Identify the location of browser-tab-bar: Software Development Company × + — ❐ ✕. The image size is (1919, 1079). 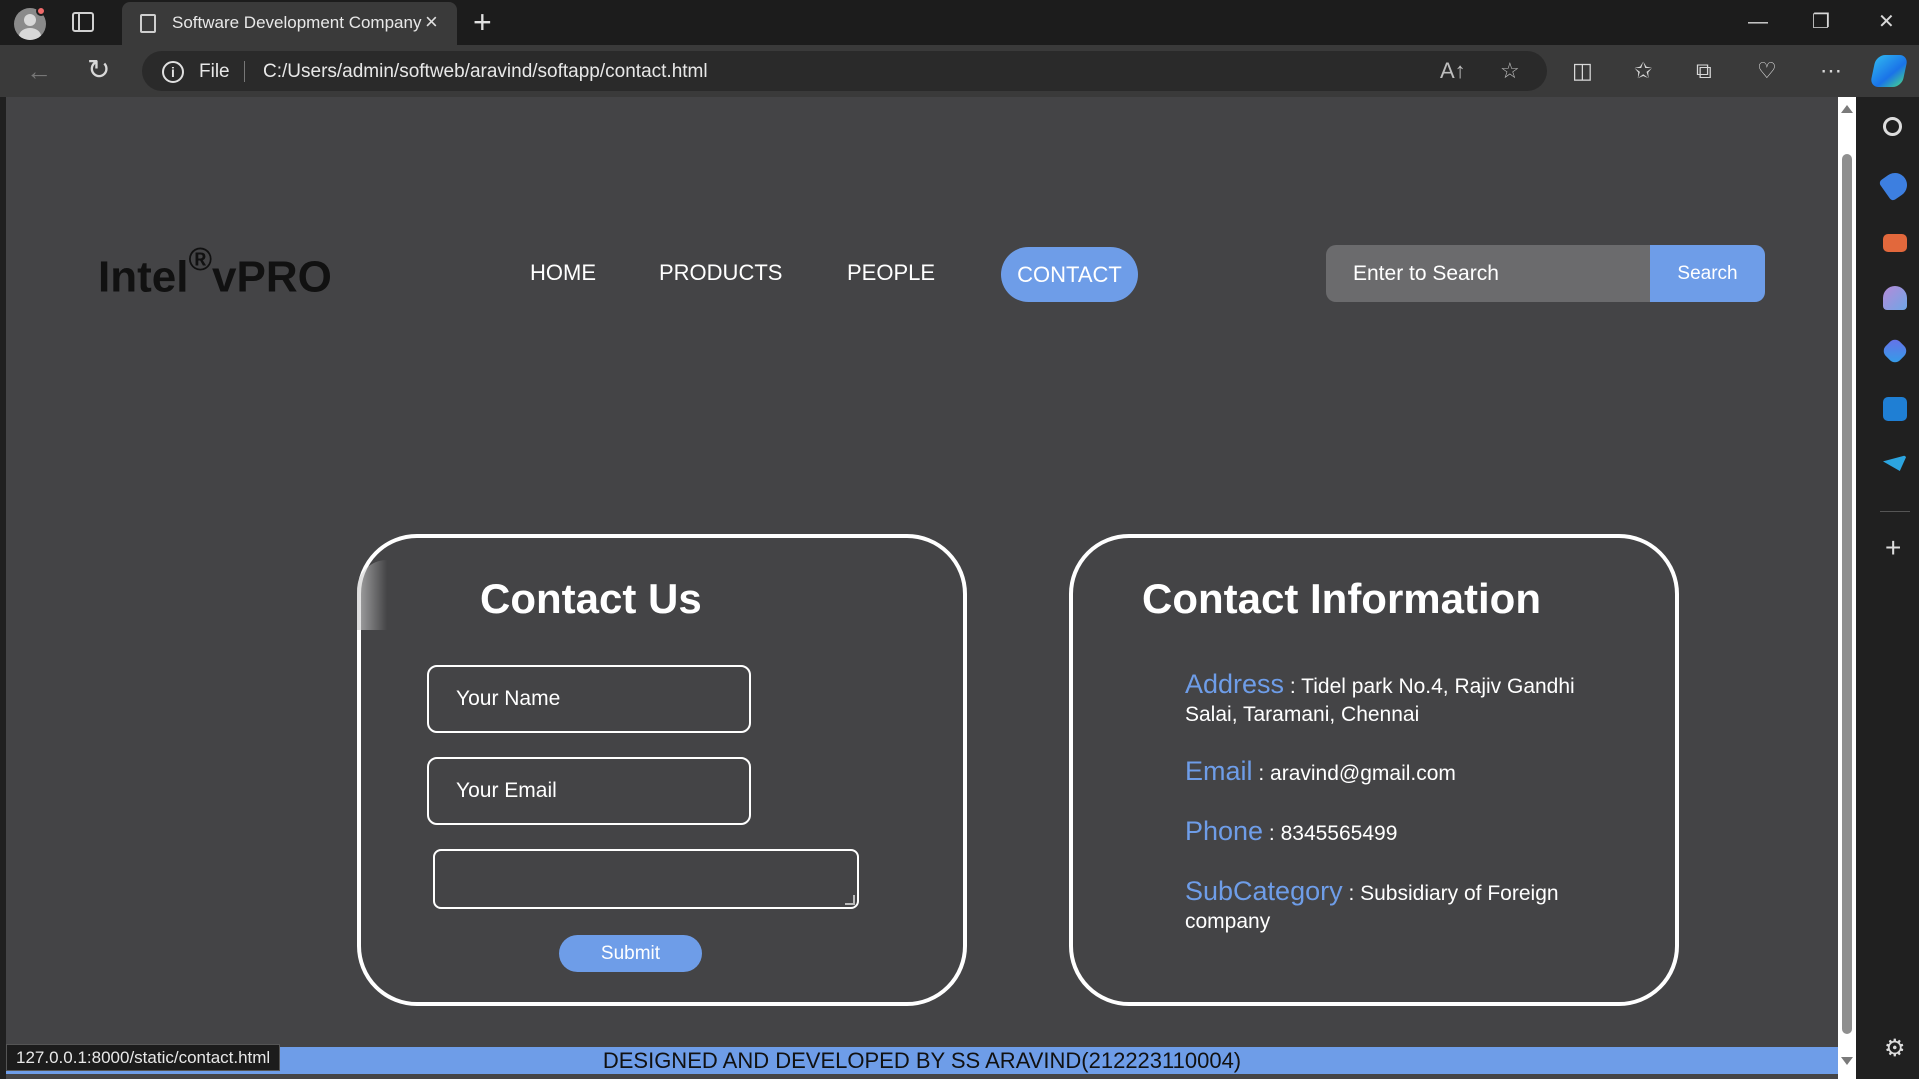
(959, 22).